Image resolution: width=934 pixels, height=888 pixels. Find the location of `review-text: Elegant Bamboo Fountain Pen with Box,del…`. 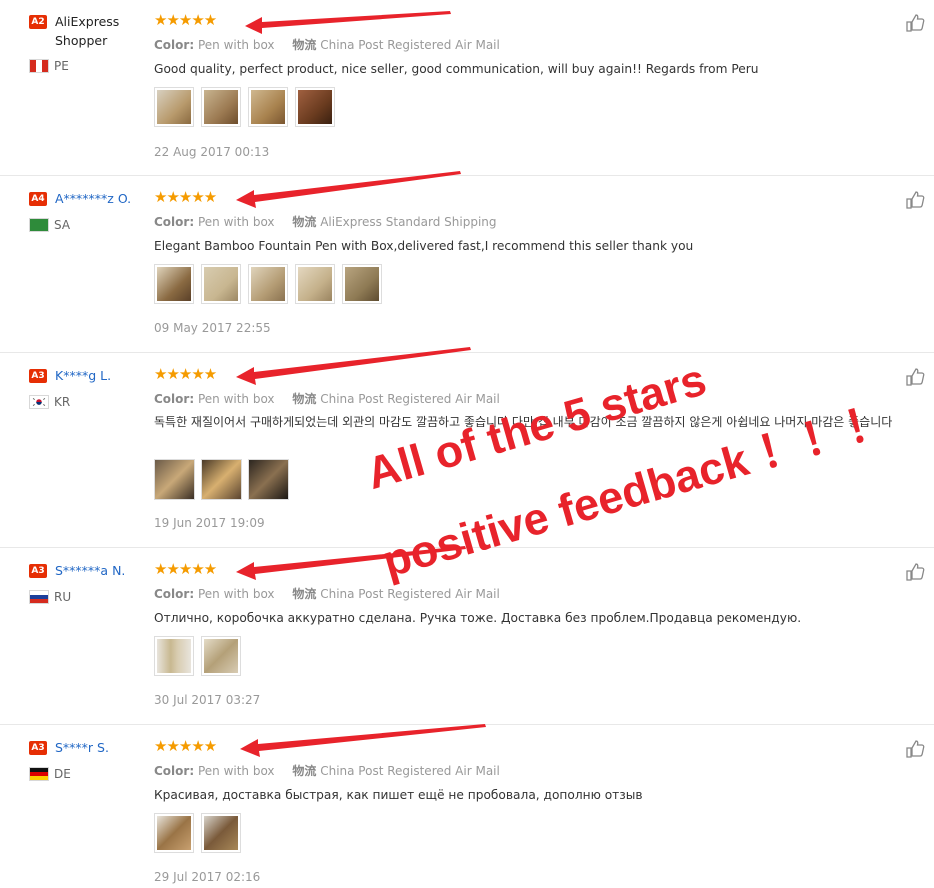

review-text: Elegant Bamboo Fountain Pen with Box,del… is located at coordinates (424, 246).